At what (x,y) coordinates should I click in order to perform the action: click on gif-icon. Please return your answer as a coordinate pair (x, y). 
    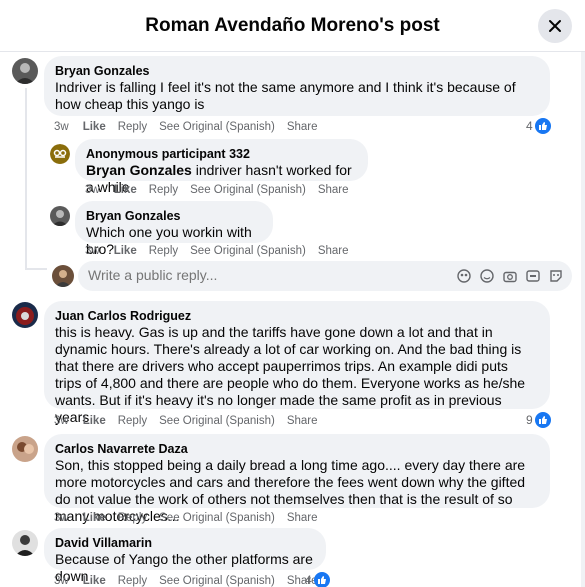
    Looking at the image, I should click on (533, 276).